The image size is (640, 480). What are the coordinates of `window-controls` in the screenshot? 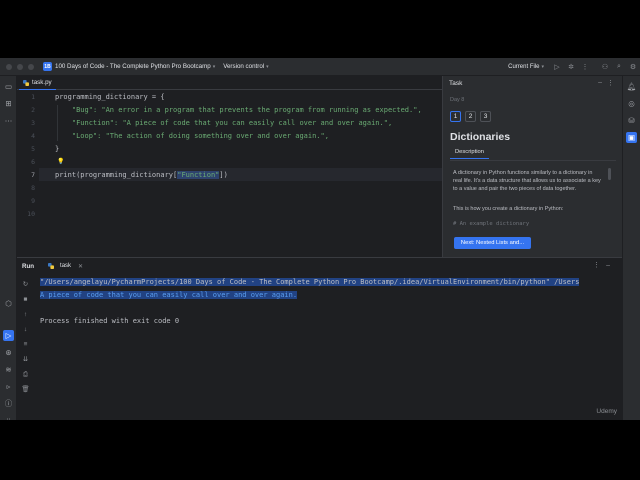 It's located at (20, 66).